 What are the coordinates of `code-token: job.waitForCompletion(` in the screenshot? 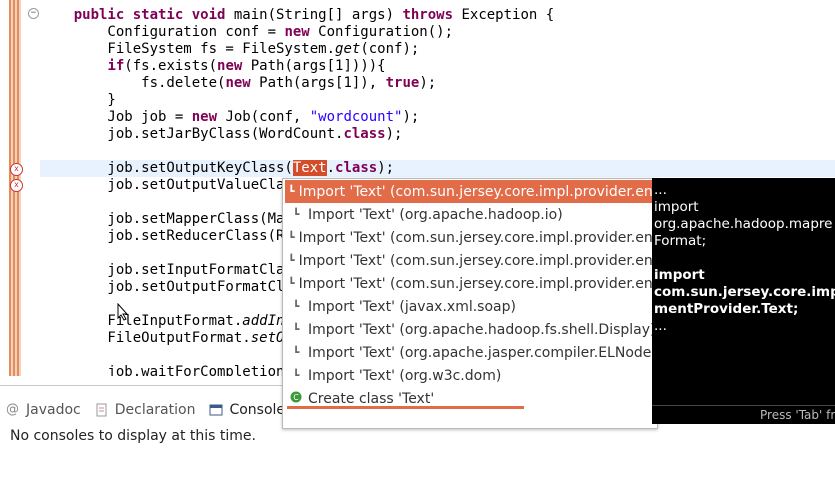 It's located at (166, 370).